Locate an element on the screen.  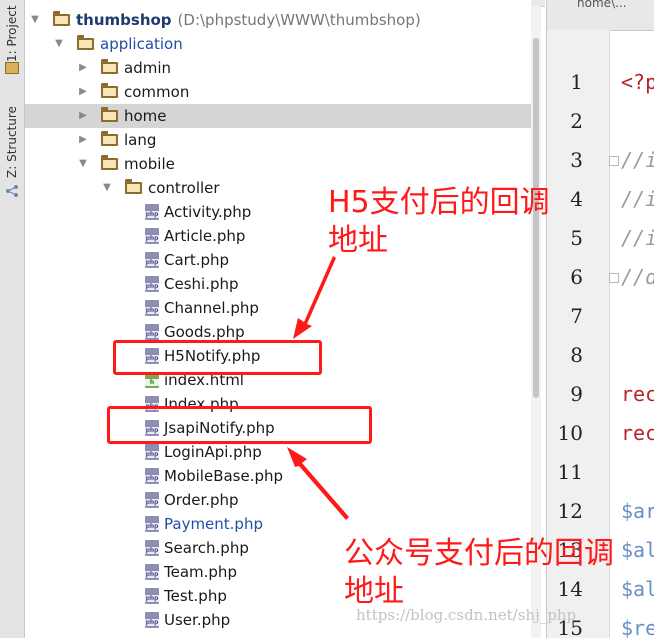
tree-file-item: php MobileBase.php is located at coordinates (278, 476).